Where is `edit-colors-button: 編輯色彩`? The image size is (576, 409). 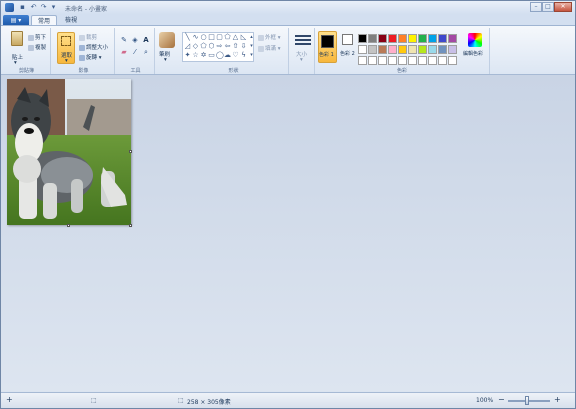 edit-colors-button: 編輯色彩 is located at coordinates (473, 53).